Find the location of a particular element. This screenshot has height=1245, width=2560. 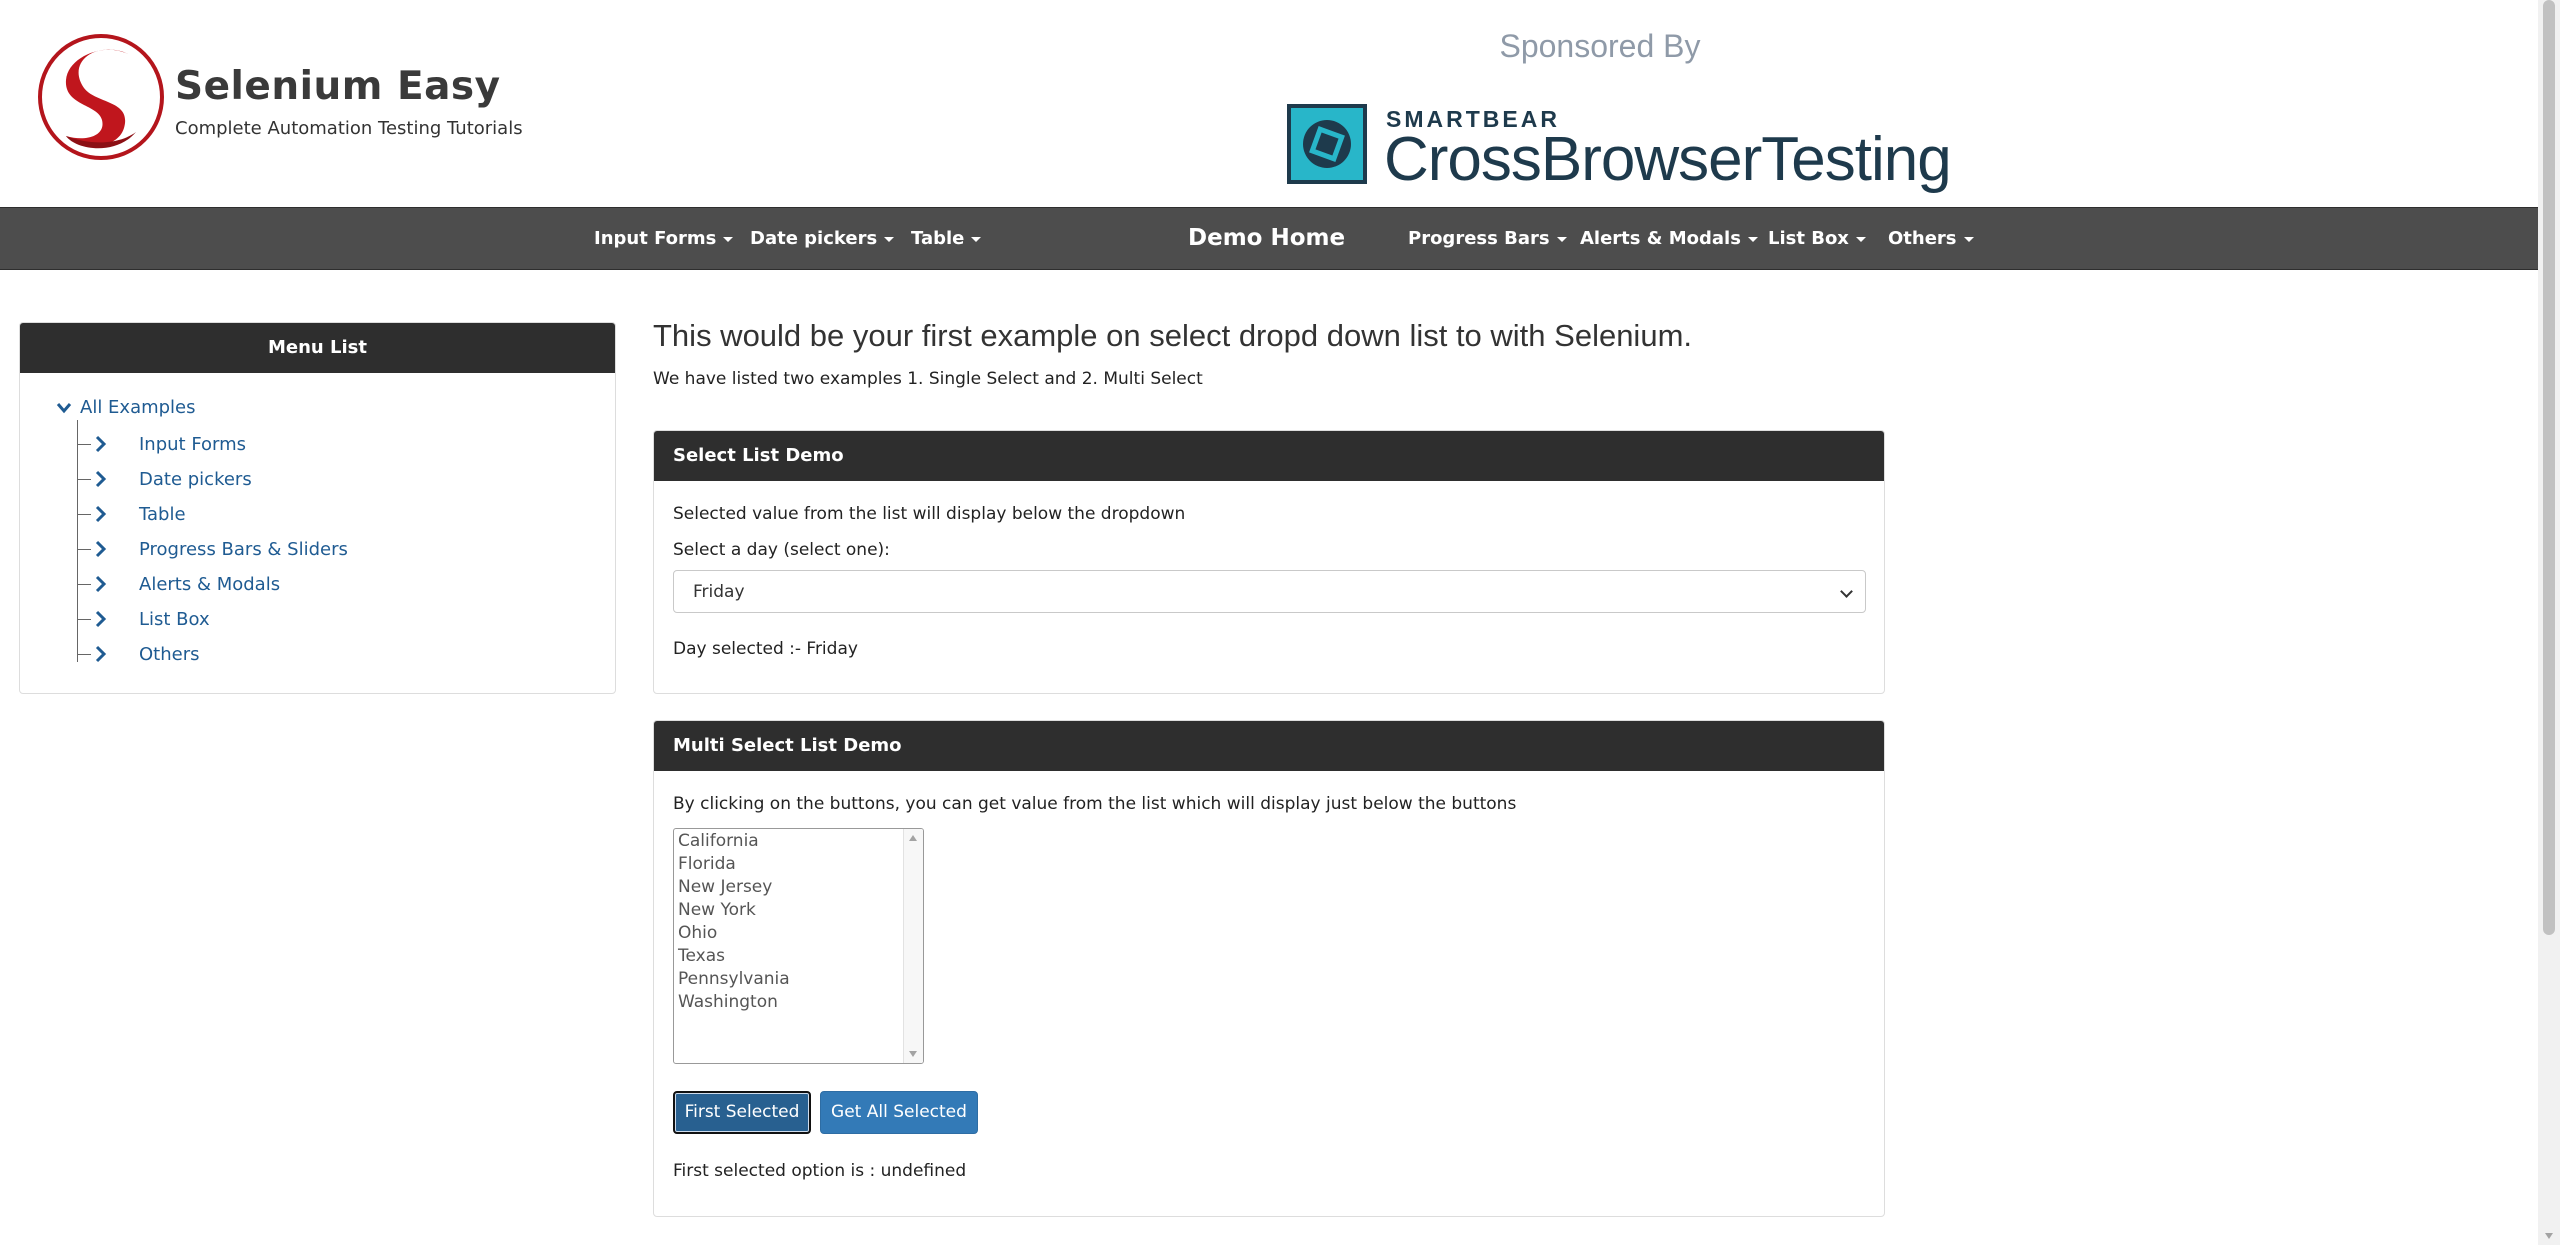

day-selected-result: Day selected :- Friday is located at coordinates (765, 649).